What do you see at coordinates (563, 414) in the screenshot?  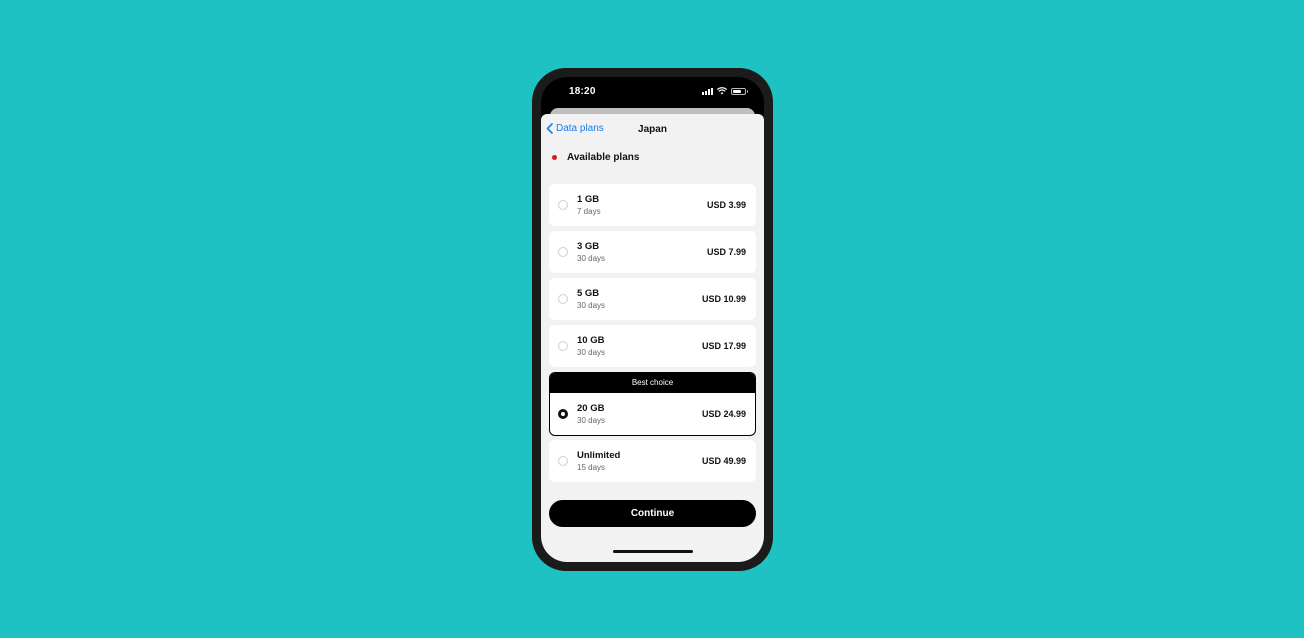 I see `radio-button-selected` at bounding box center [563, 414].